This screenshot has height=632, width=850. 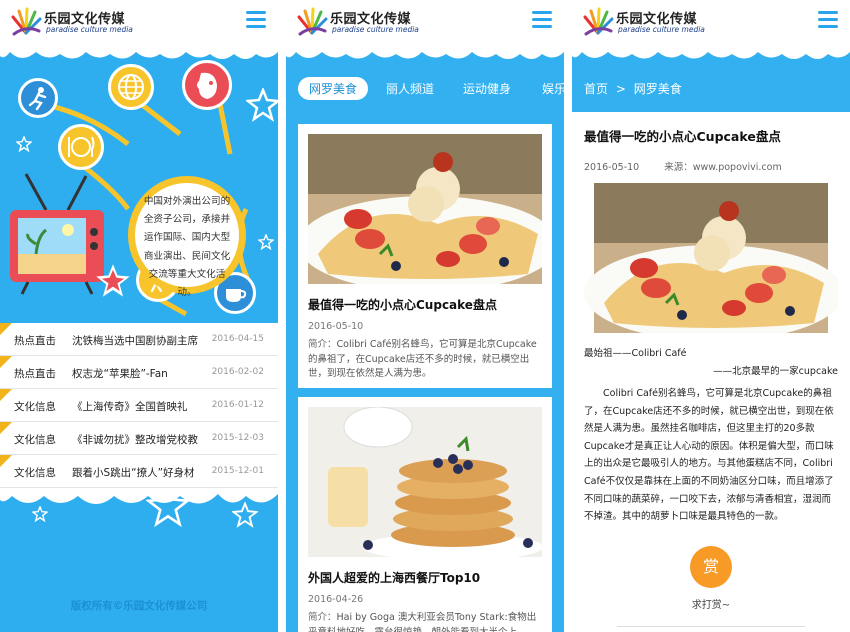 I want to click on news-title: 《上海传奇》全国首映礼, so click(x=141, y=406).